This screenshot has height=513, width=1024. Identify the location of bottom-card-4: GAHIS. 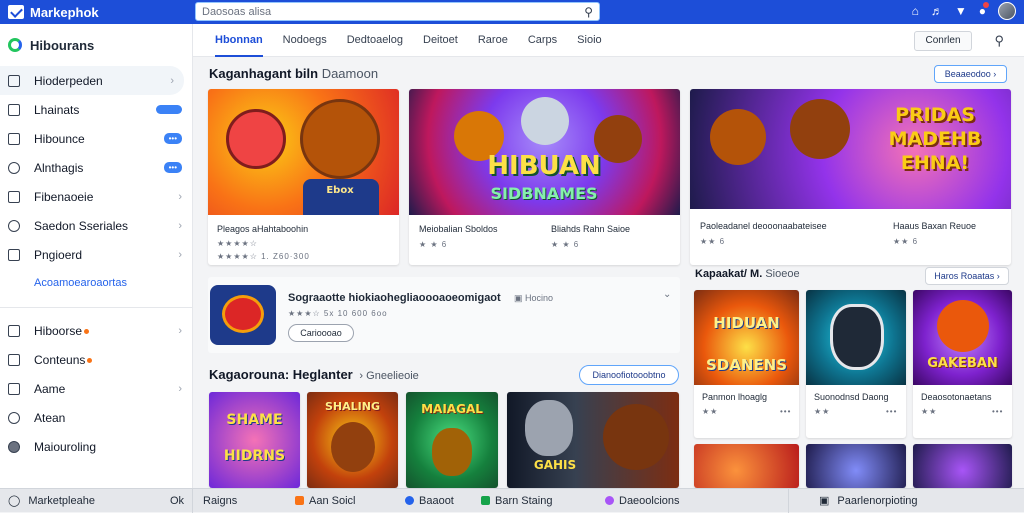
(593, 440).